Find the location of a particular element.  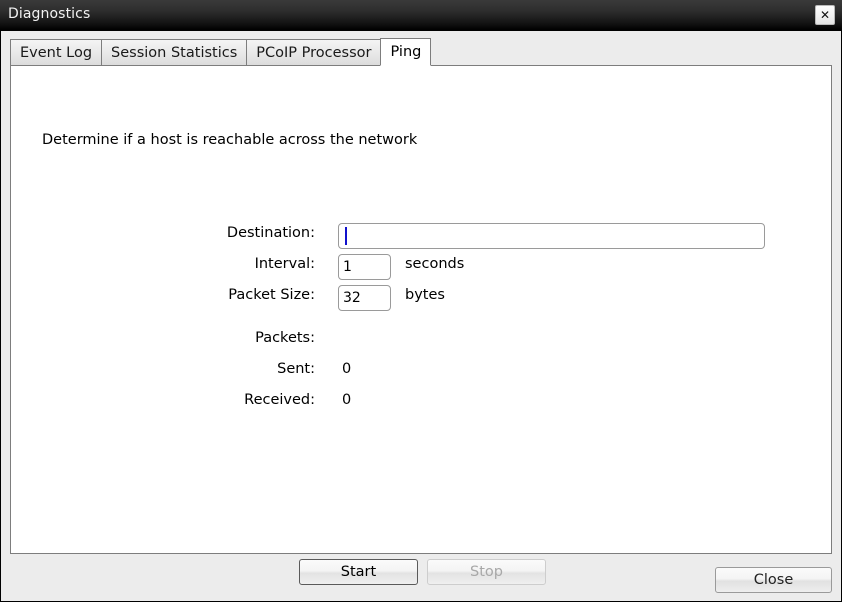

tab-pcoip-processor: PCoIP Processor is located at coordinates (314, 52).